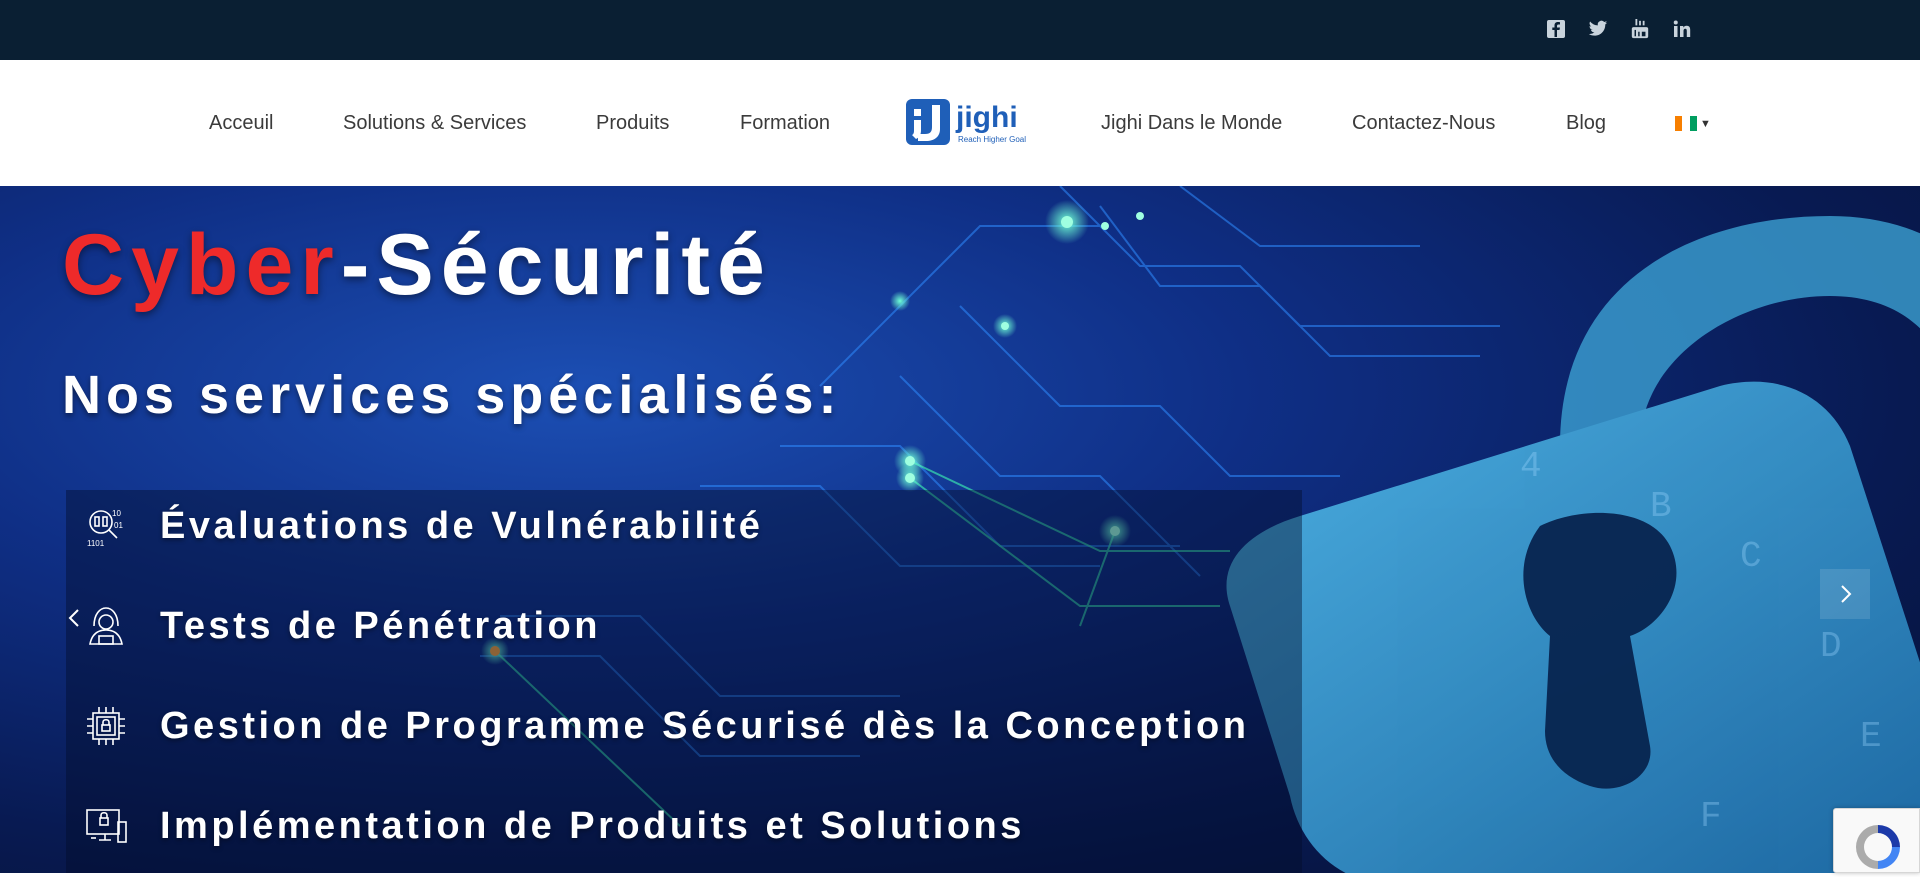 This screenshot has height=877, width=1920. I want to click on nav-blog: Blog, so click(1586, 123).